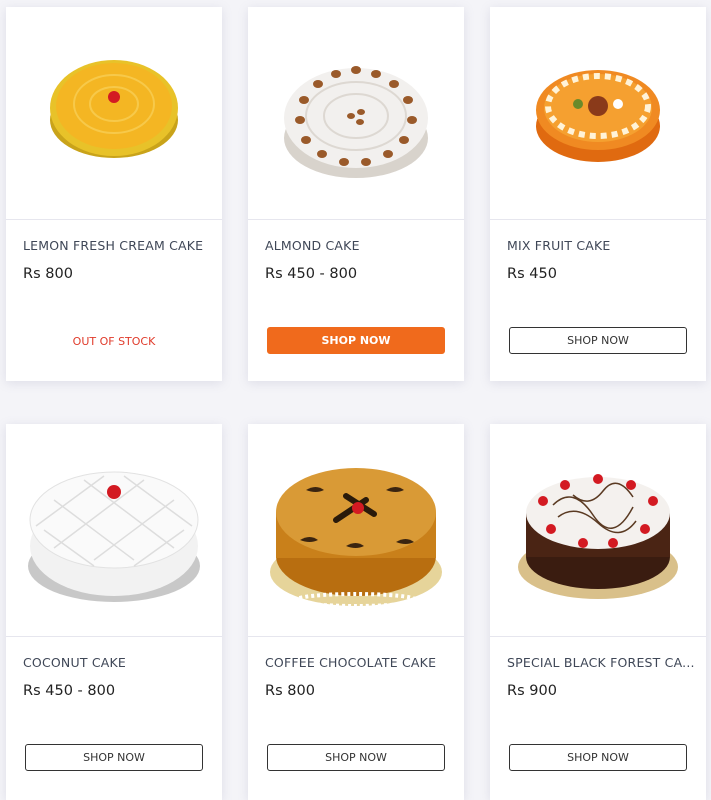 This screenshot has height=800, width=711. What do you see at coordinates (118, 245) in the screenshot?
I see `product-title: LEMON FRESH CREAM CAKE` at bounding box center [118, 245].